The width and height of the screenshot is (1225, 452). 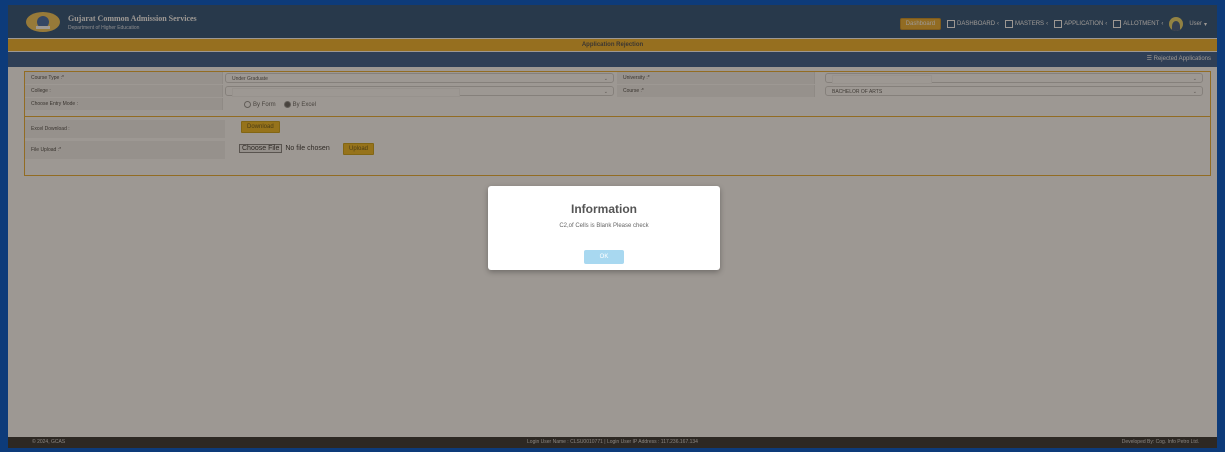 What do you see at coordinates (604, 257) in the screenshot?
I see `ok-button: OK` at bounding box center [604, 257].